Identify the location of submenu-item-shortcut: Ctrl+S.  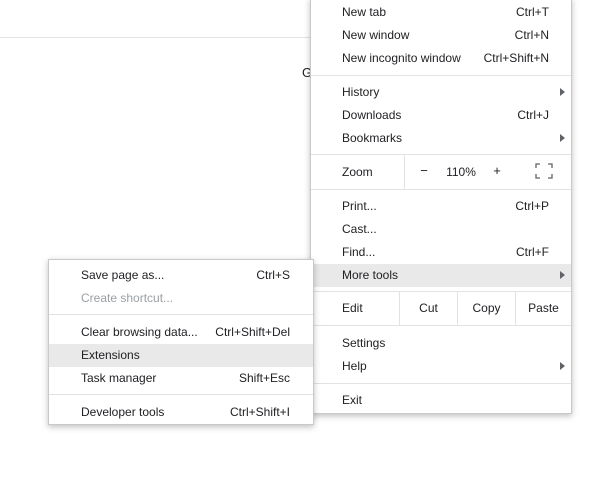
(273, 275).